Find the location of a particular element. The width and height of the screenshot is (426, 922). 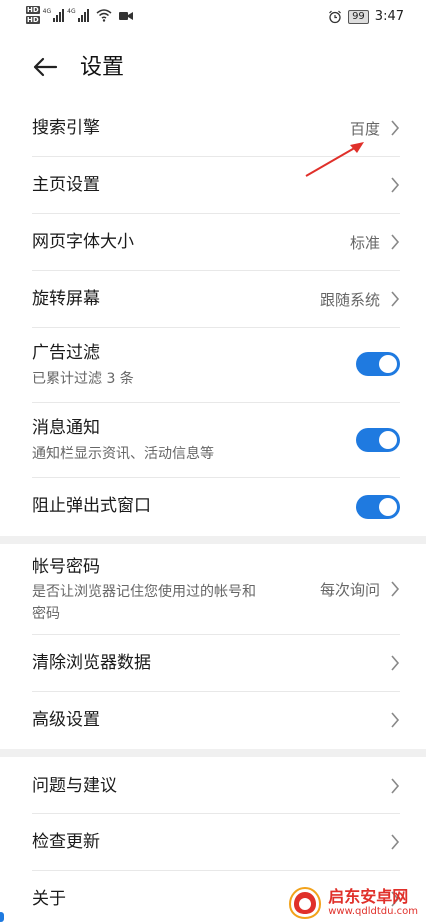

video-camera-icon is located at coordinates (125, 16).